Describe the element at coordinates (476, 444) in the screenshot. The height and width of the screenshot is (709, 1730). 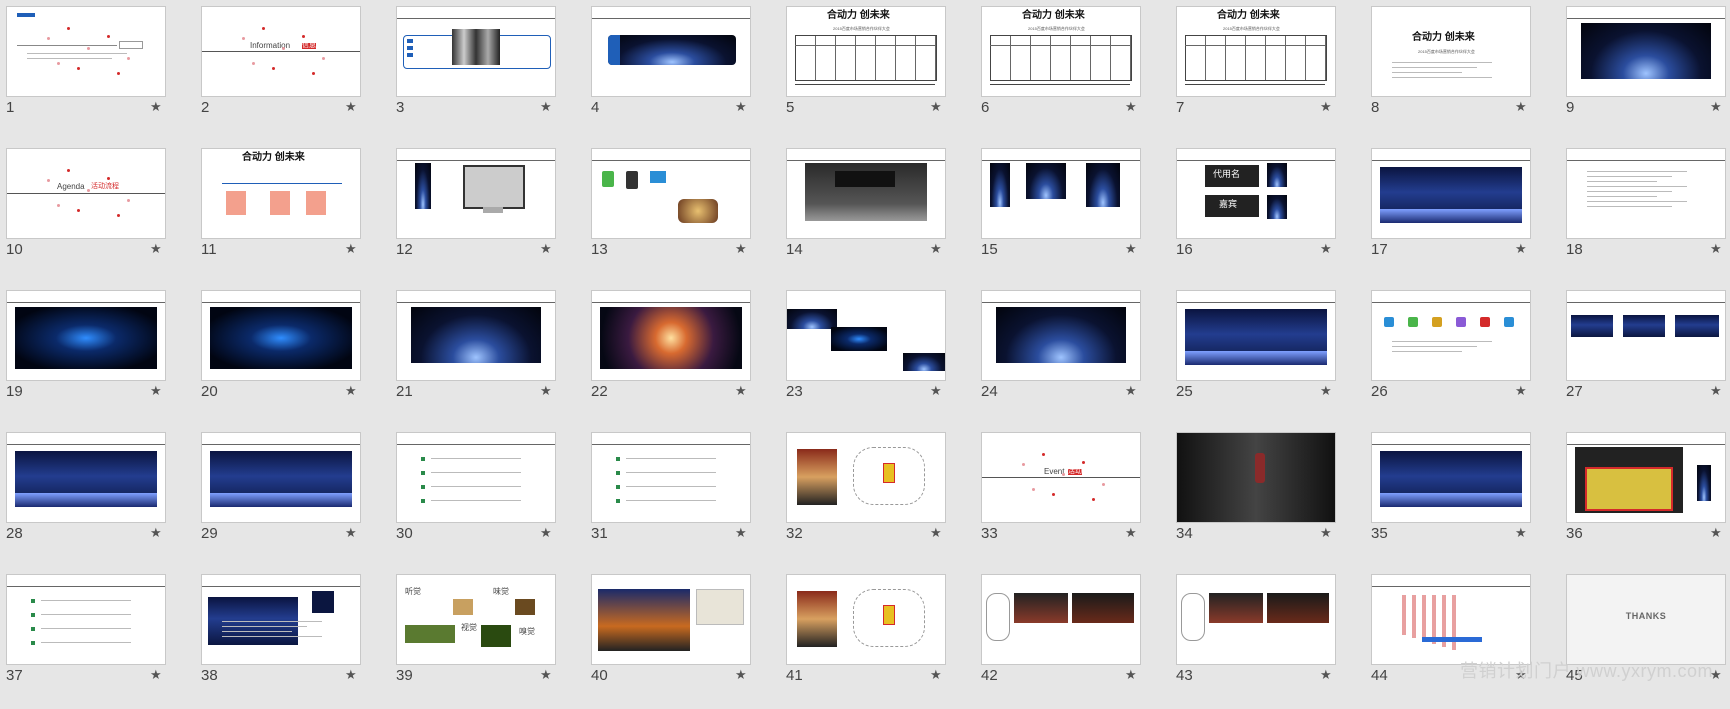
I see `slide-header-line` at that location.